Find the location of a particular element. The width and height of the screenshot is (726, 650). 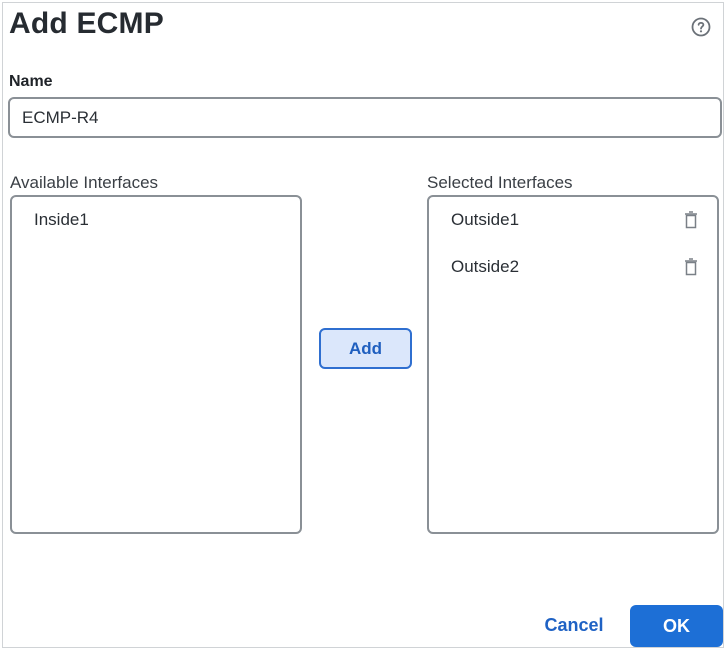

dialog-title: Add ECMP is located at coordinates (86, 23).